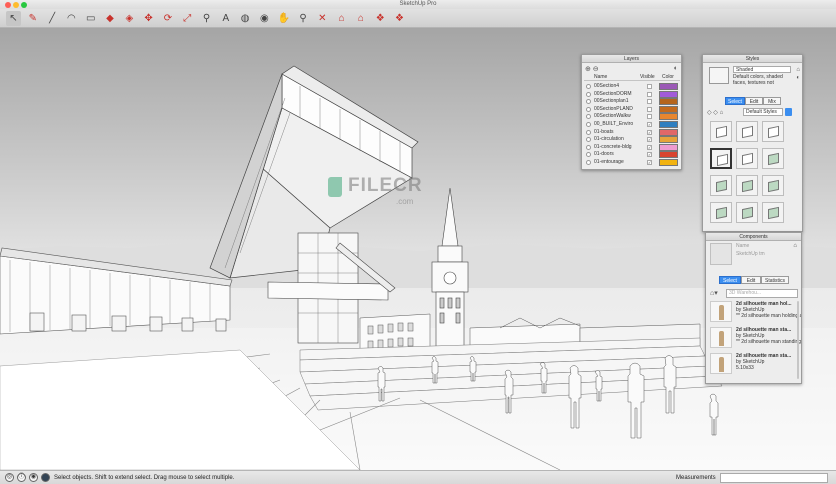  What do you see at coordinates (206, 18) in the screenshot?
I see `tape-measure-tool-icon: ⚲` at bounding box center [206, 18].